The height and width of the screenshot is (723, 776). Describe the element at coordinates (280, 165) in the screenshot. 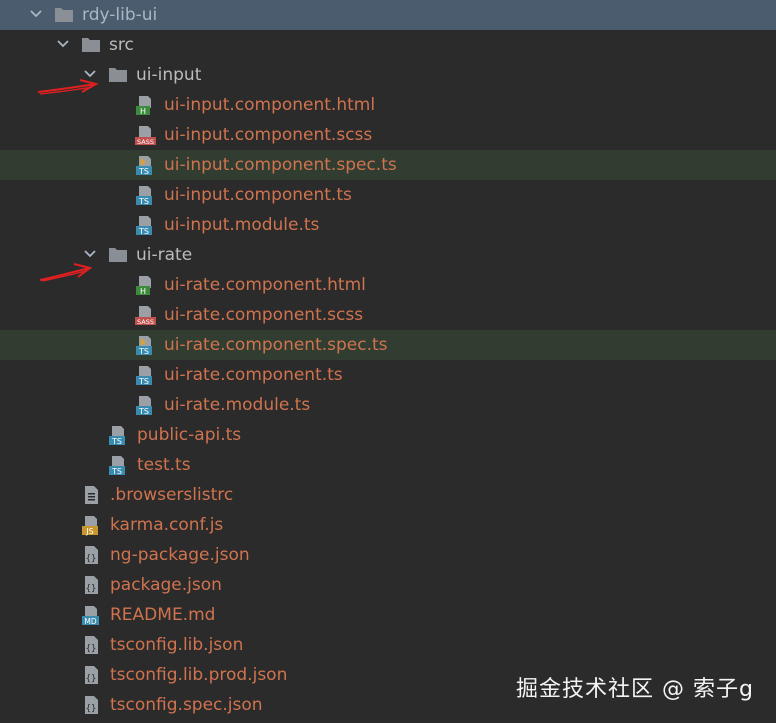

I see `file-label: ui-input.component.spec.ts` at that location.